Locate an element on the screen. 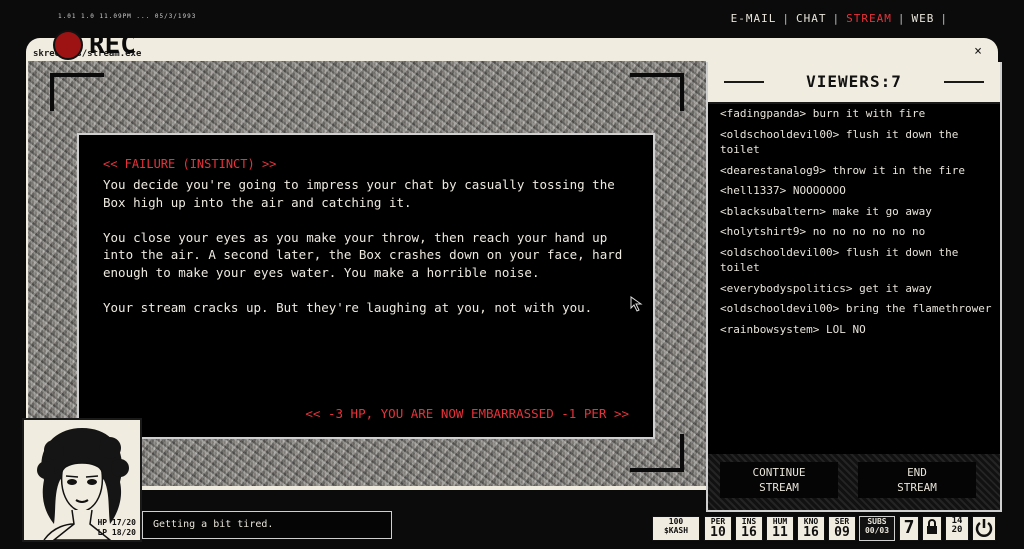  stat-ins: INS 16 is located at coordinates (749, 528).